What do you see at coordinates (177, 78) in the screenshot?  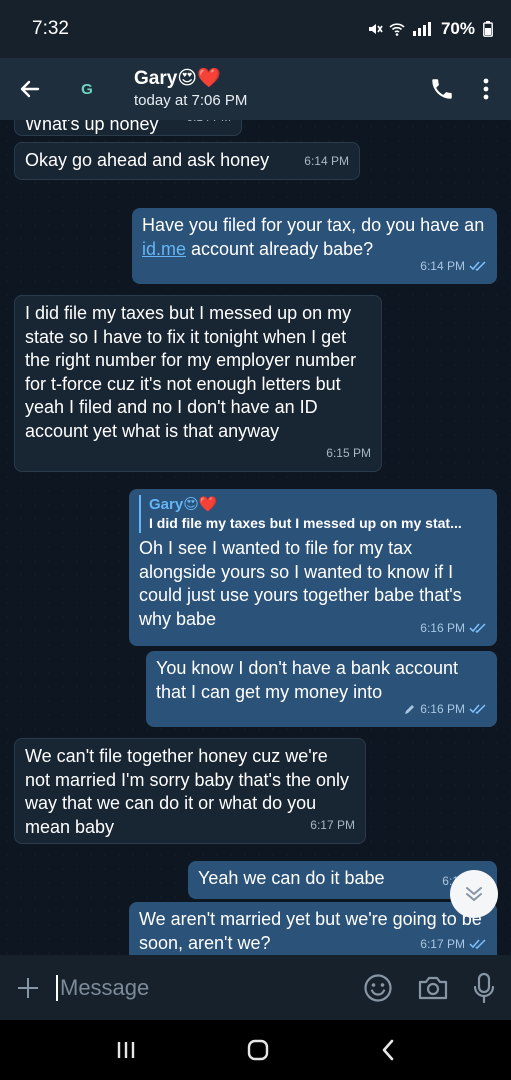 I see `contact-name: Gary😍❤️` at bounding box center [177, 78].